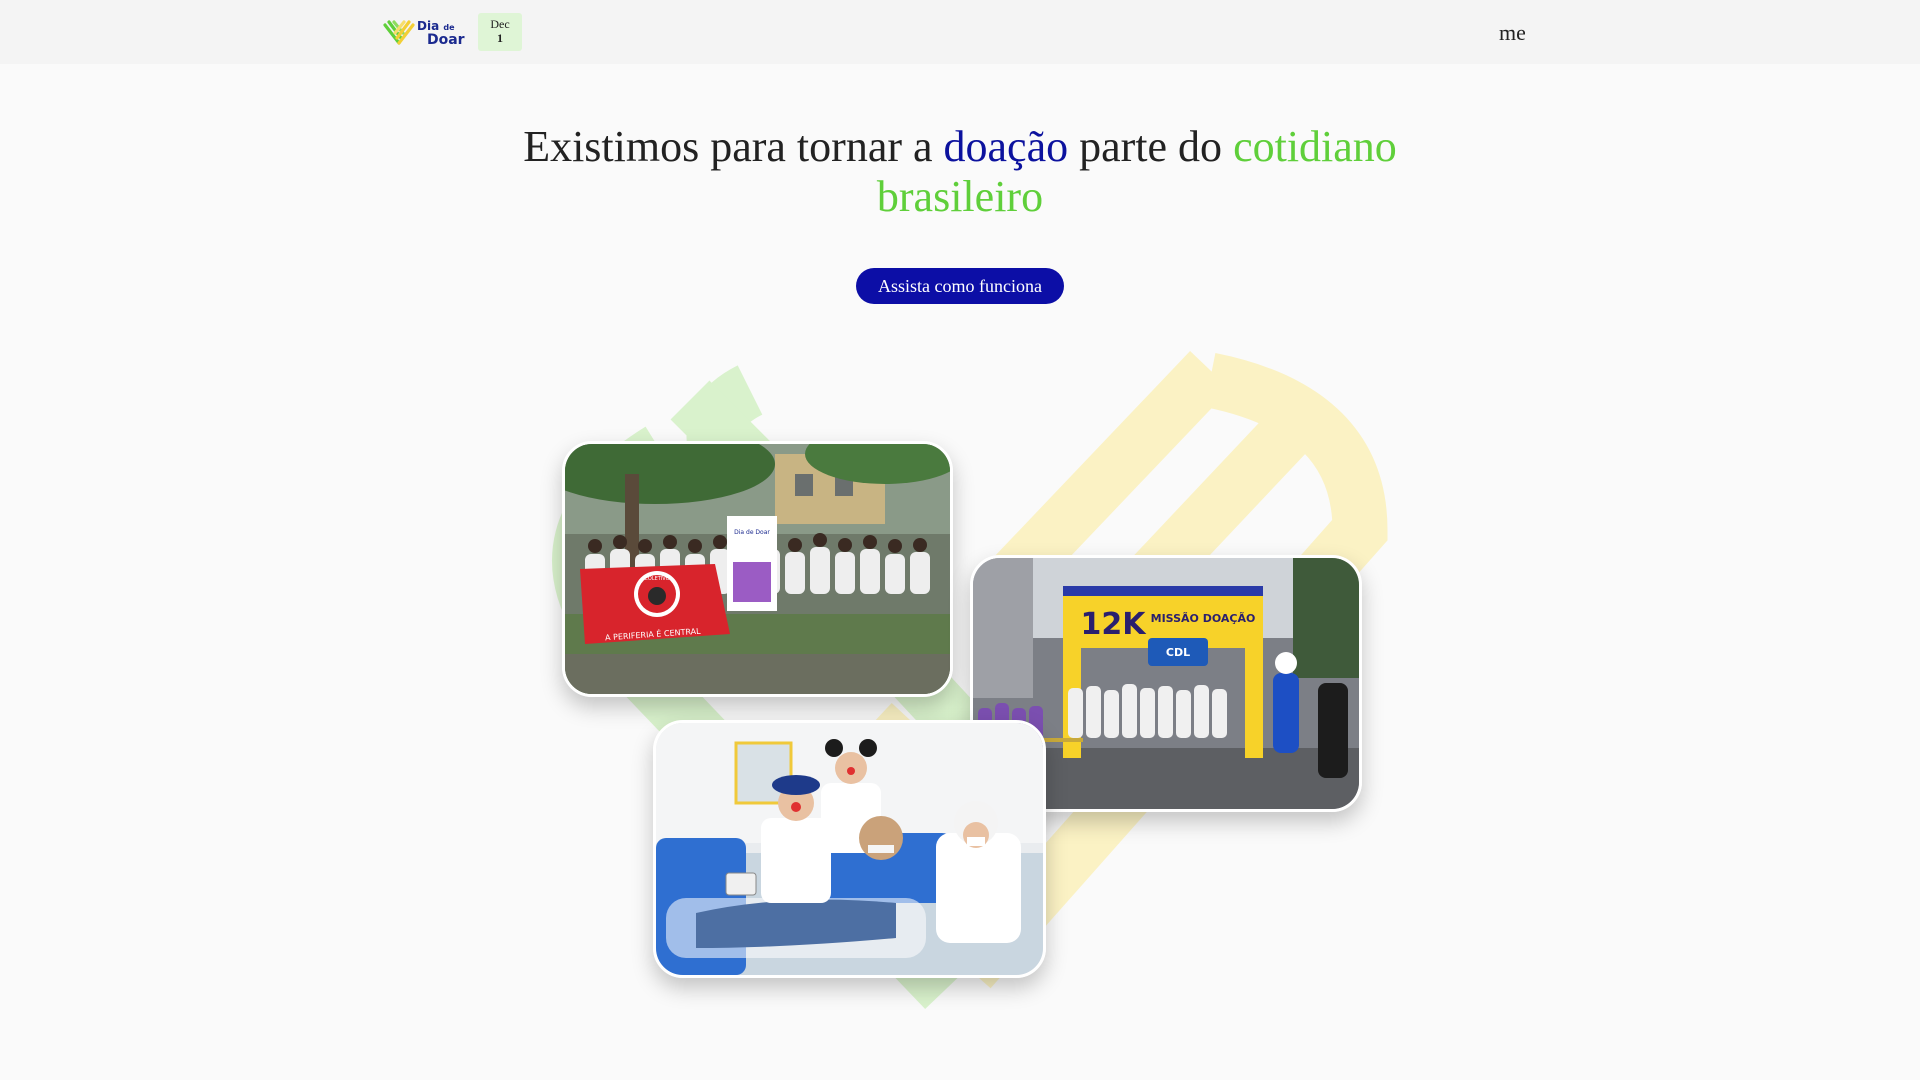 Image resolution: width=1920 pixels, height=1080 pixels. What do you see at coordinates (428, 25) in the screenshot?
I see `logo-word-dia: Dia` at bounding box center [428, 25].